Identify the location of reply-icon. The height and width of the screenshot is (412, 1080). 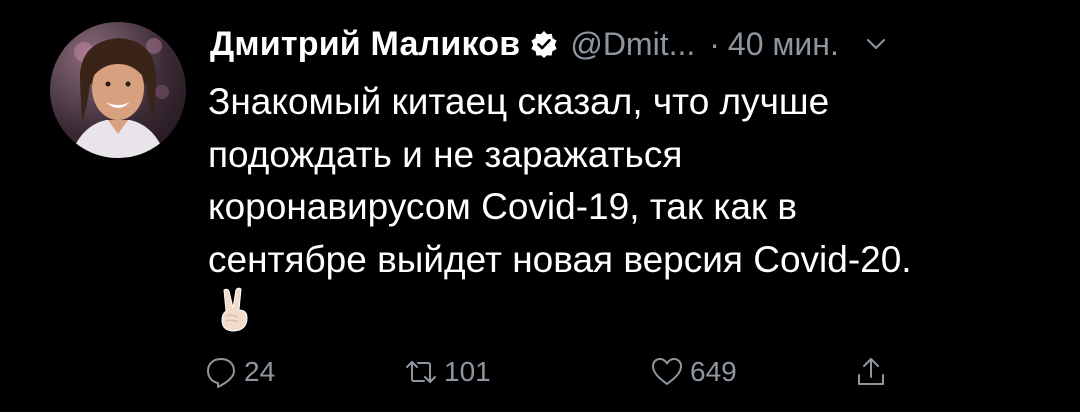
(221, 372).